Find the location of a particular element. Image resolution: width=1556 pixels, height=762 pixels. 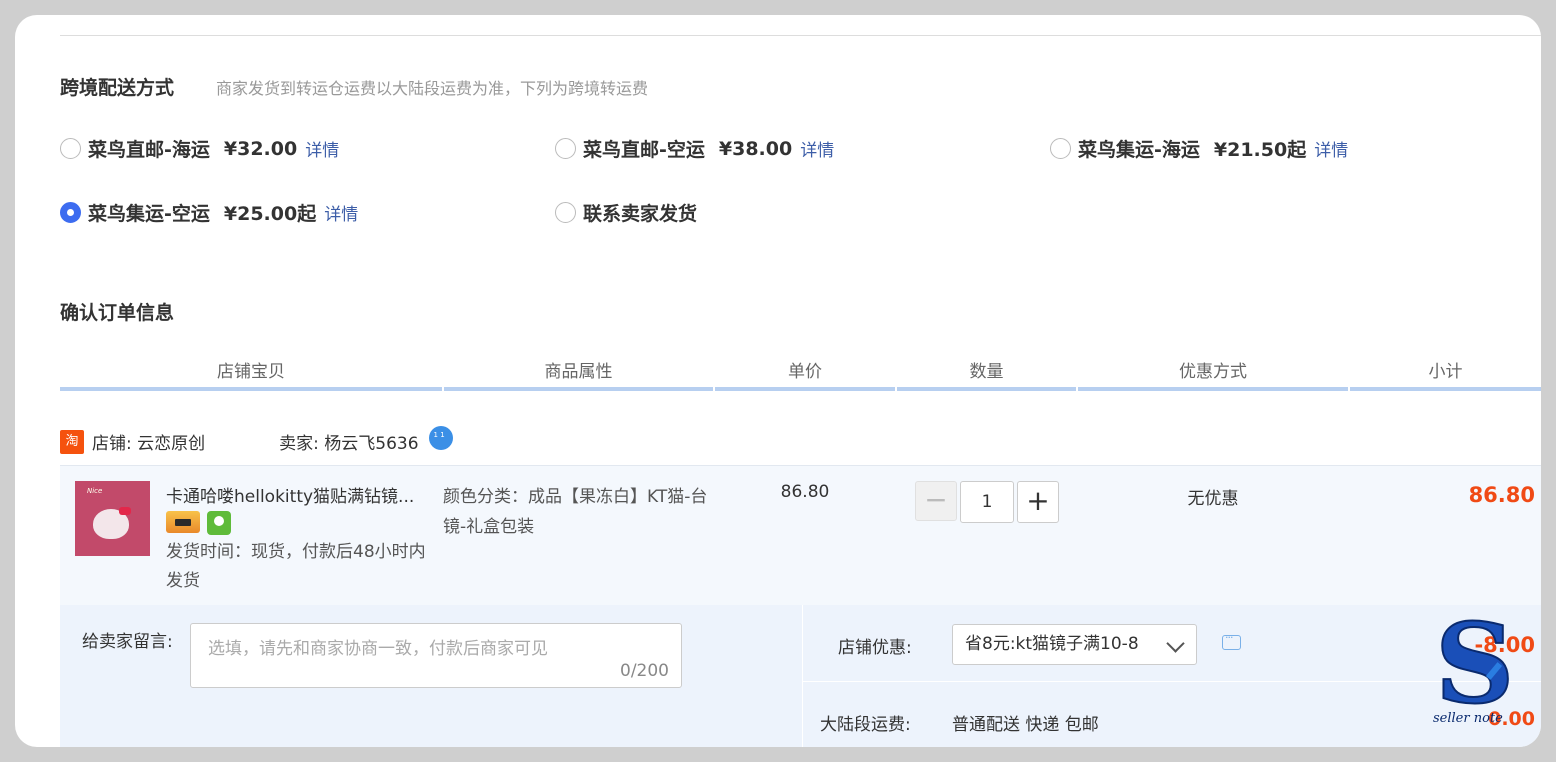

shipping-option-direct-air: 菜鸟直邮-空运 ¥38.00 详情 is located at coordinates (694, 148).